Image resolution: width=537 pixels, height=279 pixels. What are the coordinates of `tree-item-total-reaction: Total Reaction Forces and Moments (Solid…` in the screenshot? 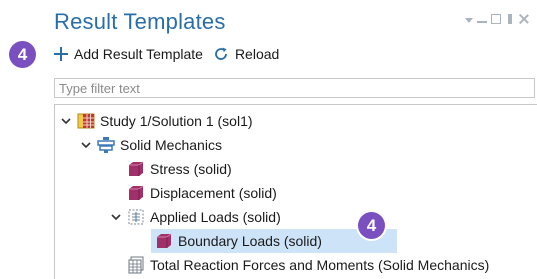 It's located at (308, 265).